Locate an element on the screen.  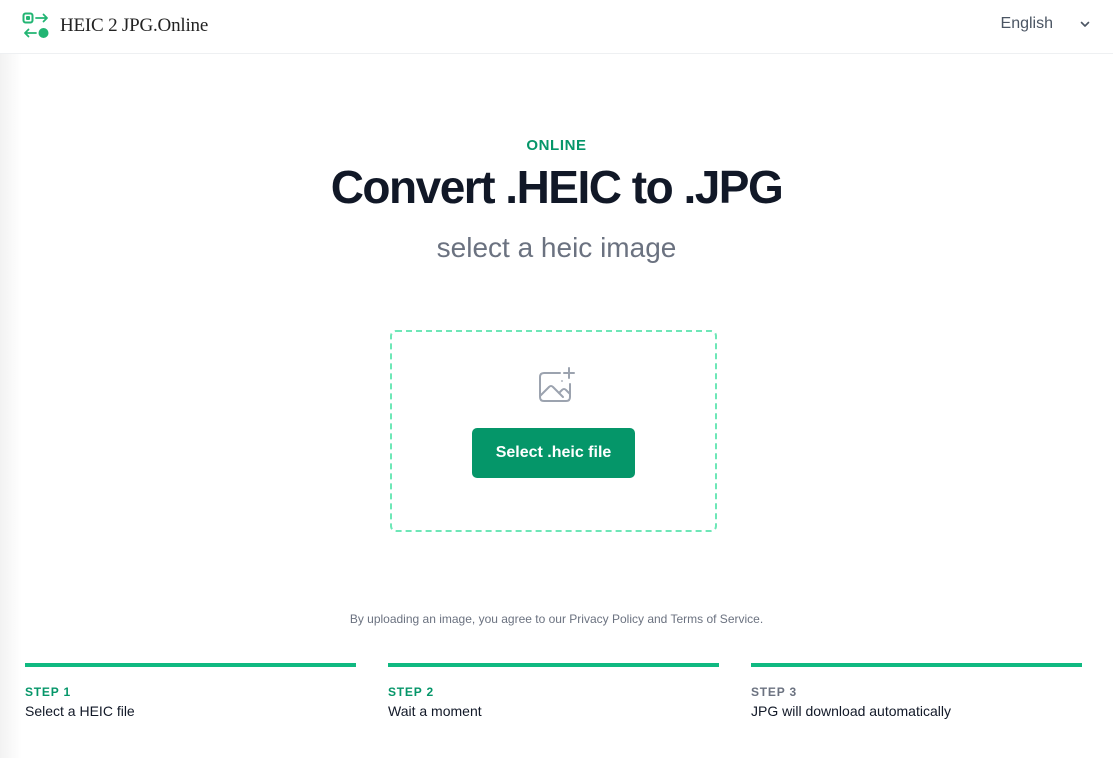
step-1-description: Select a HEIC file is located at coordinates (80, 711).